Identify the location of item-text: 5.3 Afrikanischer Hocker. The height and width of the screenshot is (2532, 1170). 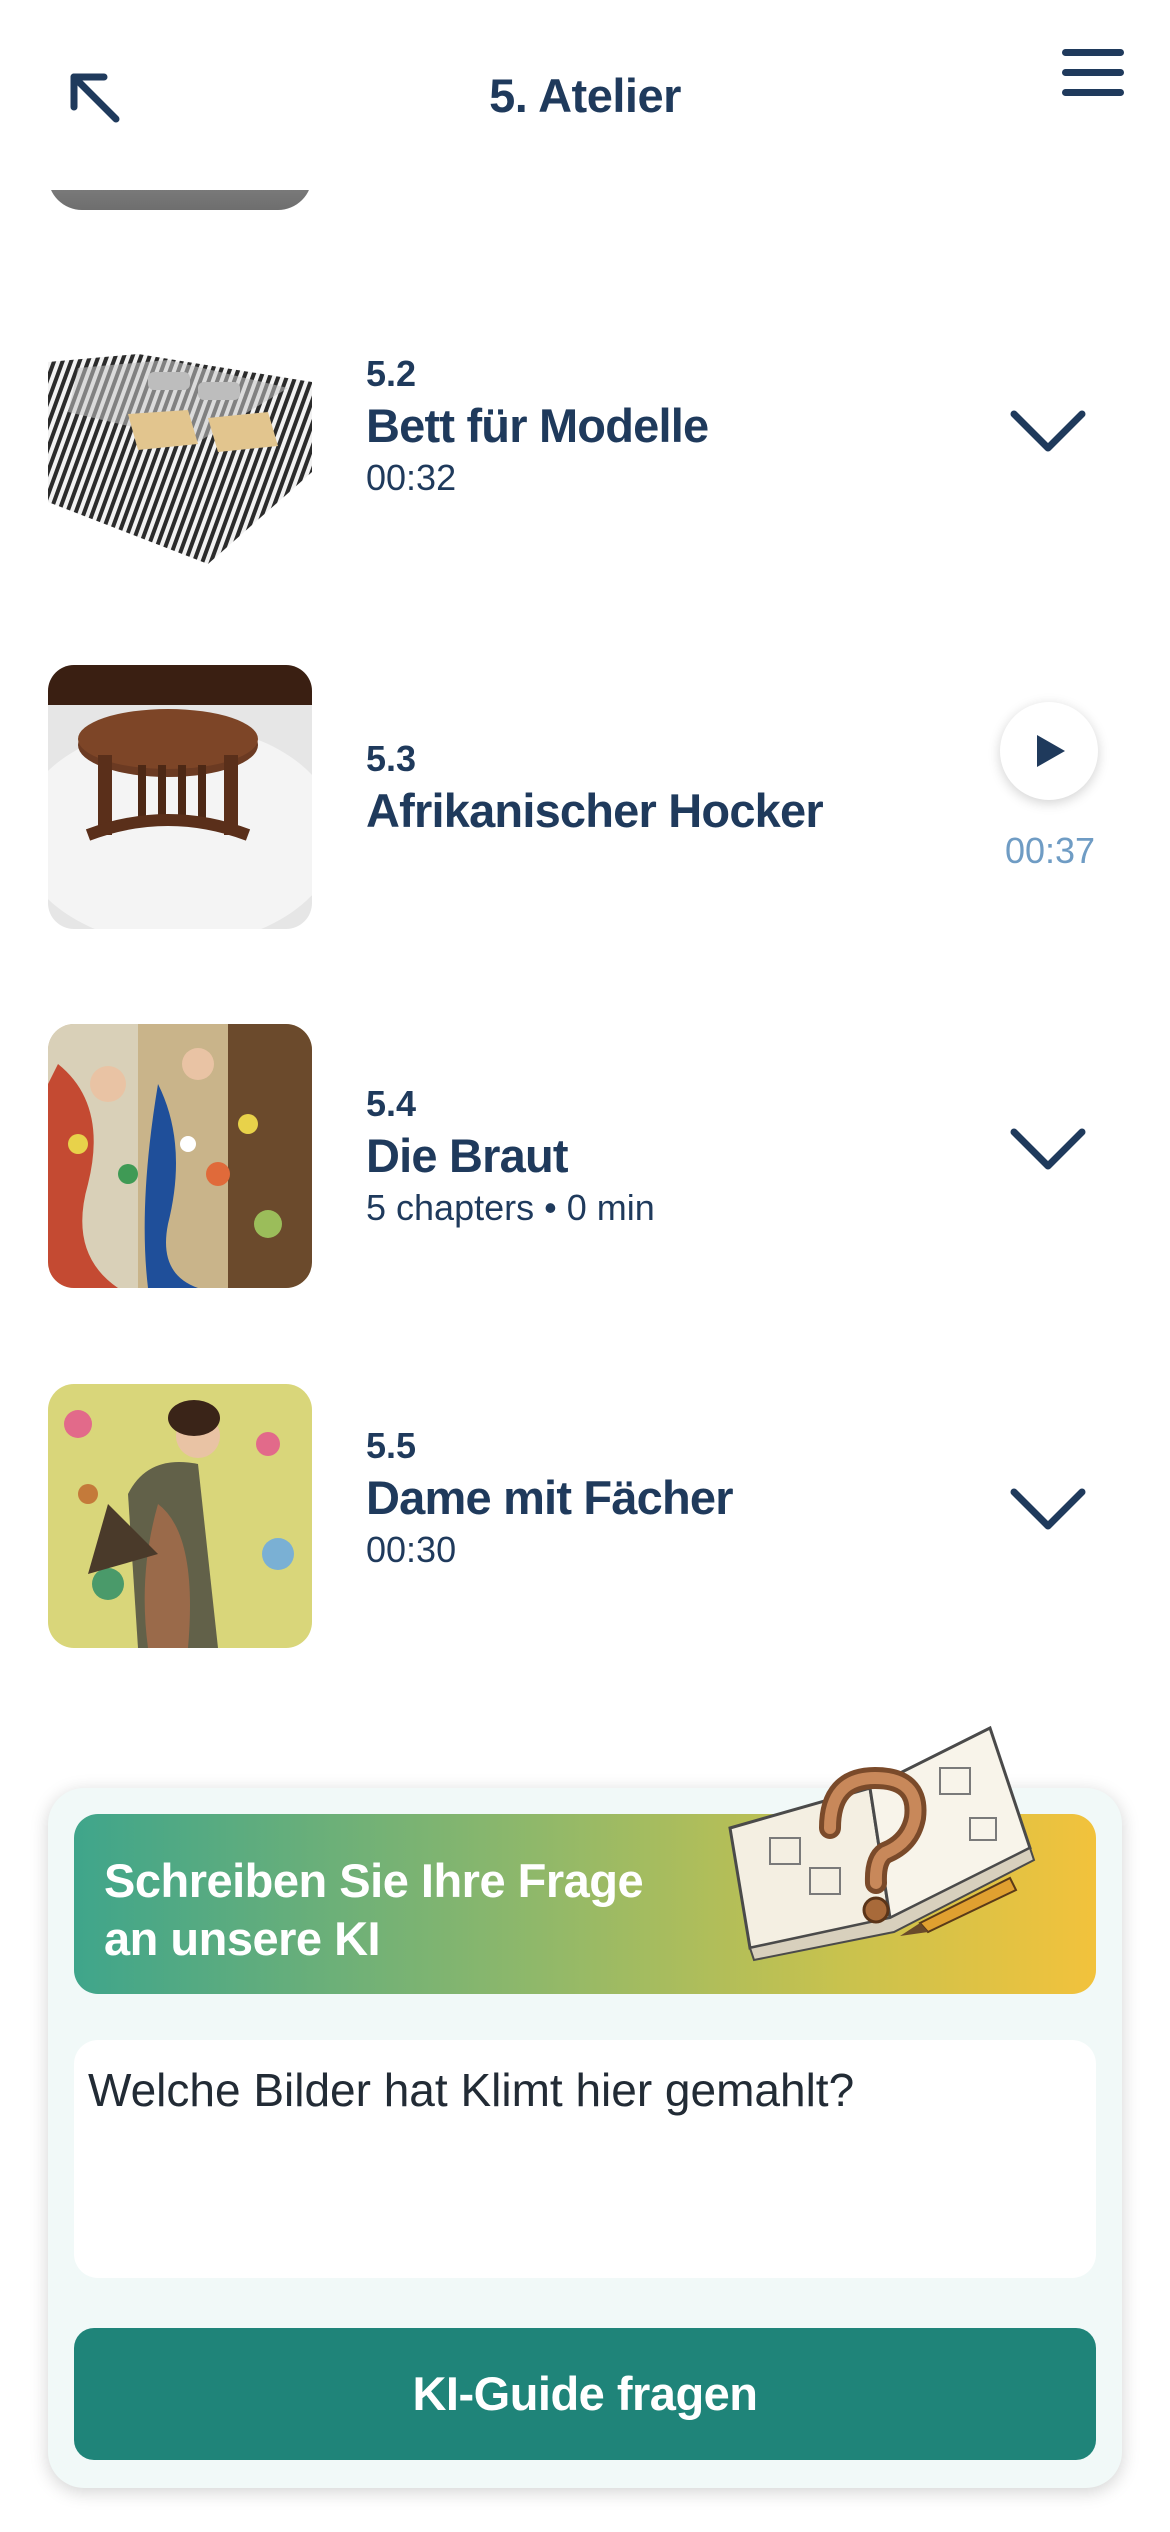
(666, 789).